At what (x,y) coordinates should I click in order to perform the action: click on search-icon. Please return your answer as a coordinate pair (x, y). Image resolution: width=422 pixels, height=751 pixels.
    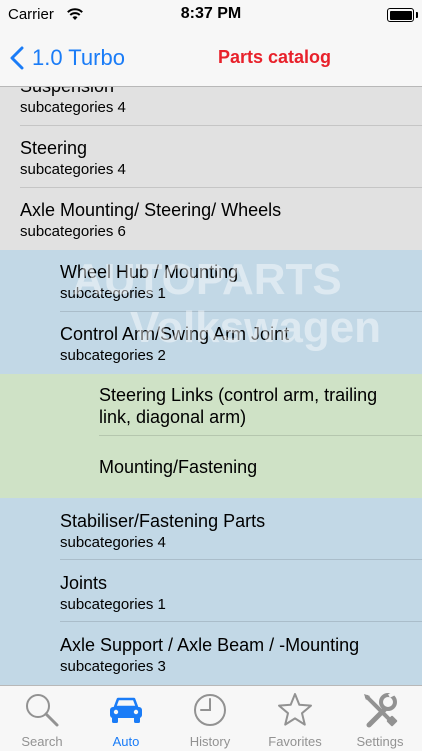
    Looking at the image, I should click on (42, 710).